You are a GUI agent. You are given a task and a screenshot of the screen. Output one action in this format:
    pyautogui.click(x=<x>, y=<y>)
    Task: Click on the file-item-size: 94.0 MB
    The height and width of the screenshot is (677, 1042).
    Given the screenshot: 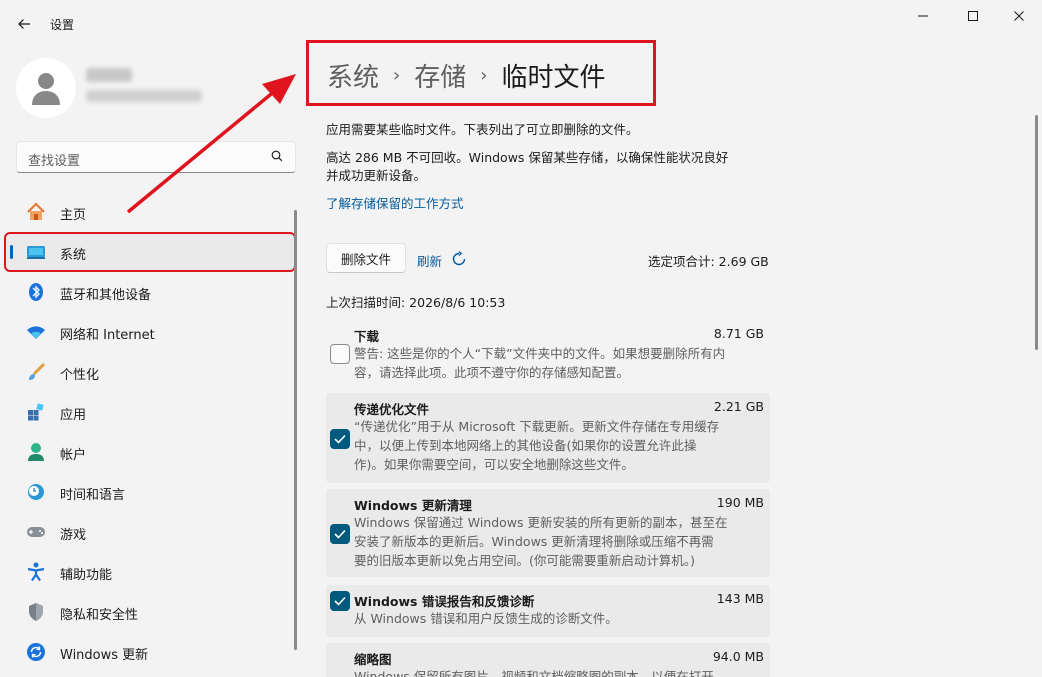 What is the action you would take?
    pyautogui.click(x=738, y=656)
    